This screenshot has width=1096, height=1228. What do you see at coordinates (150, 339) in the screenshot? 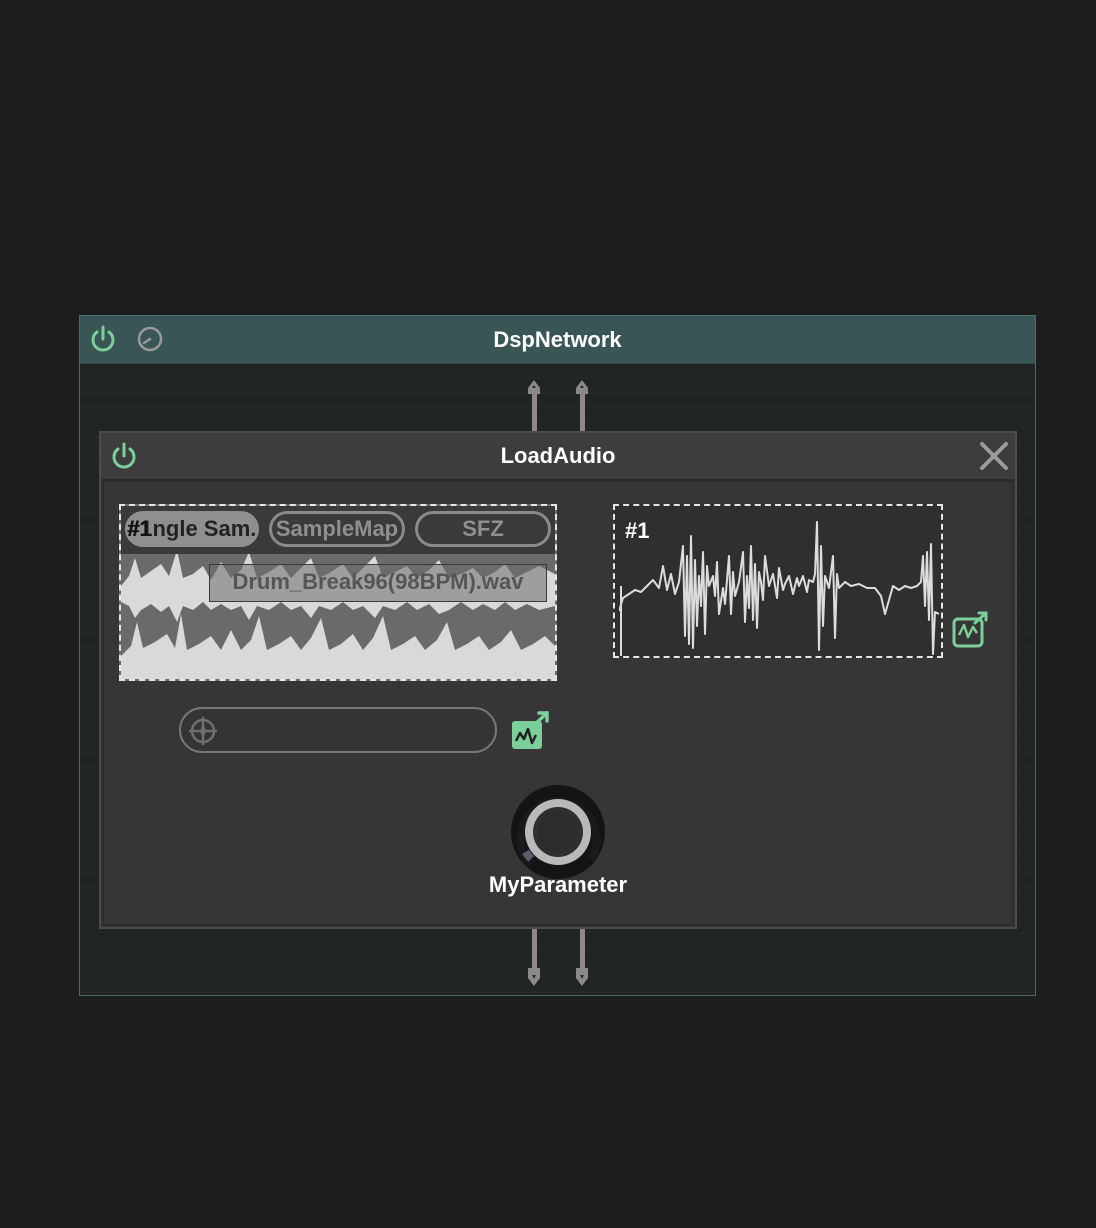
I see `gauge-icon` at bounding box center [150, 339].